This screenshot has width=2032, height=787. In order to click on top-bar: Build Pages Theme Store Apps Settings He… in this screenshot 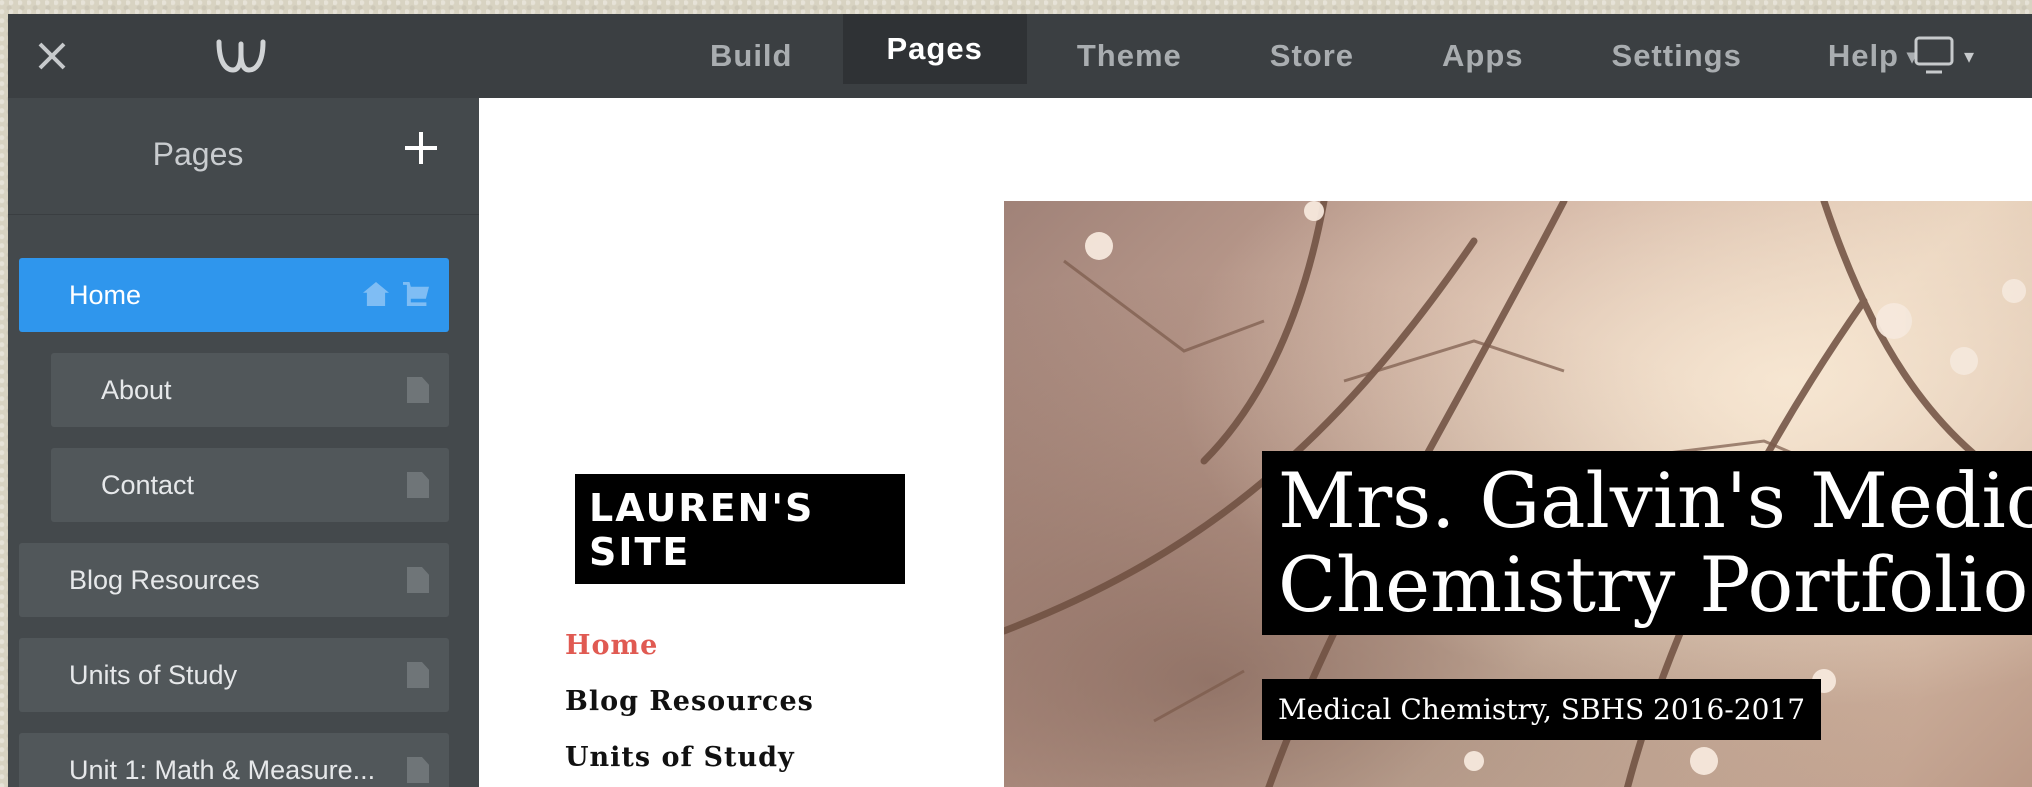, I will do `click(1020, 56)`.